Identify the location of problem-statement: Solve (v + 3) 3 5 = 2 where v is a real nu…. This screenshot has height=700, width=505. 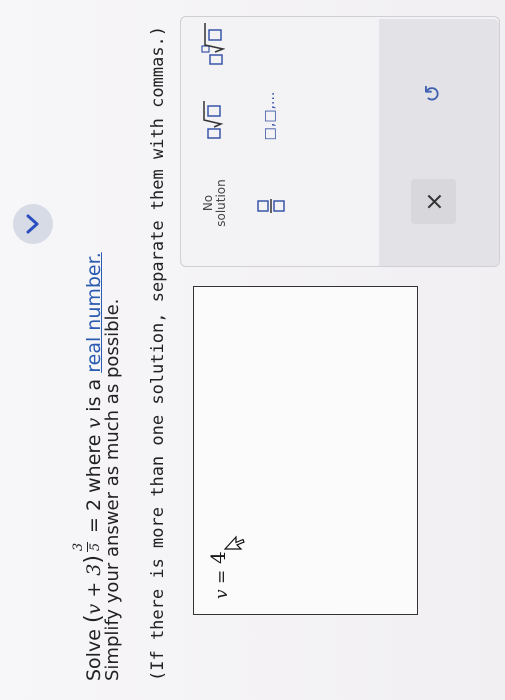
(88, 466).